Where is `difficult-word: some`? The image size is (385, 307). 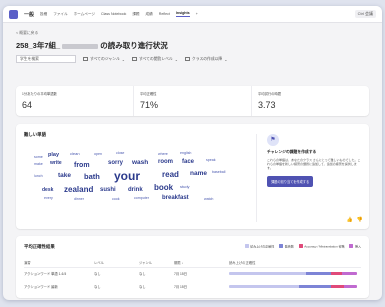 difficult-word: some is located at coordinates (38, 157).